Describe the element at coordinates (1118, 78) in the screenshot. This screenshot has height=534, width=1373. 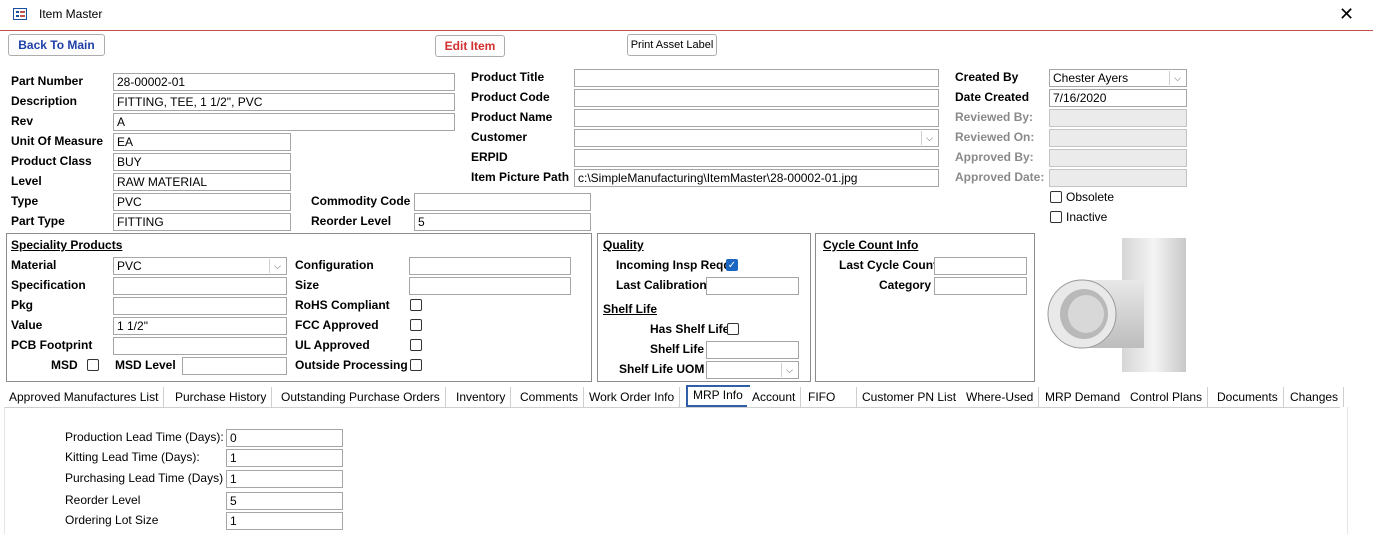
I see `created-by-combo: Chester Ayers ⌵` at that location.